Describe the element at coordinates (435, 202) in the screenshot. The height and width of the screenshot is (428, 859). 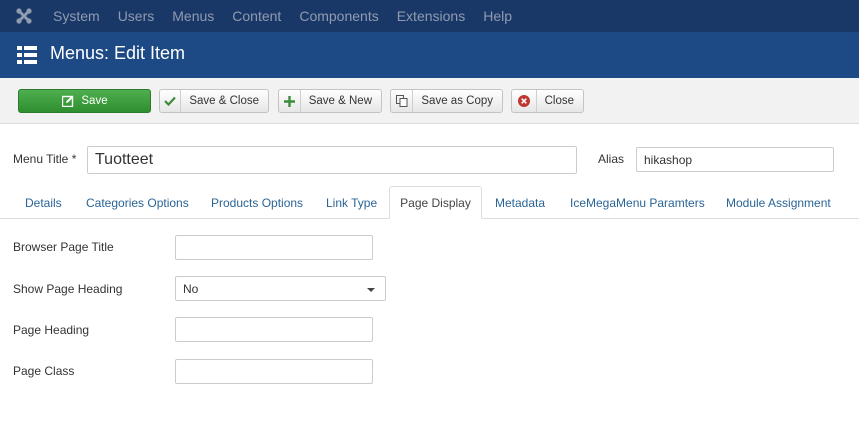
I see `tab-page-display: Page Display` at that location.